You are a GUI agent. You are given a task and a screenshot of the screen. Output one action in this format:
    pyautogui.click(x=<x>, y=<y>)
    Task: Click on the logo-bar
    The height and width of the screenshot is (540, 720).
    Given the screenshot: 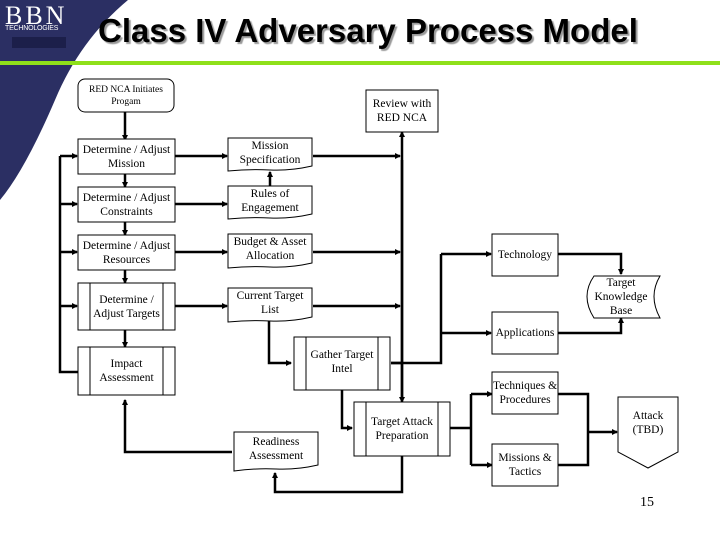 What is the action you would take?
    pyautogui.click(x=39, y=42)
    